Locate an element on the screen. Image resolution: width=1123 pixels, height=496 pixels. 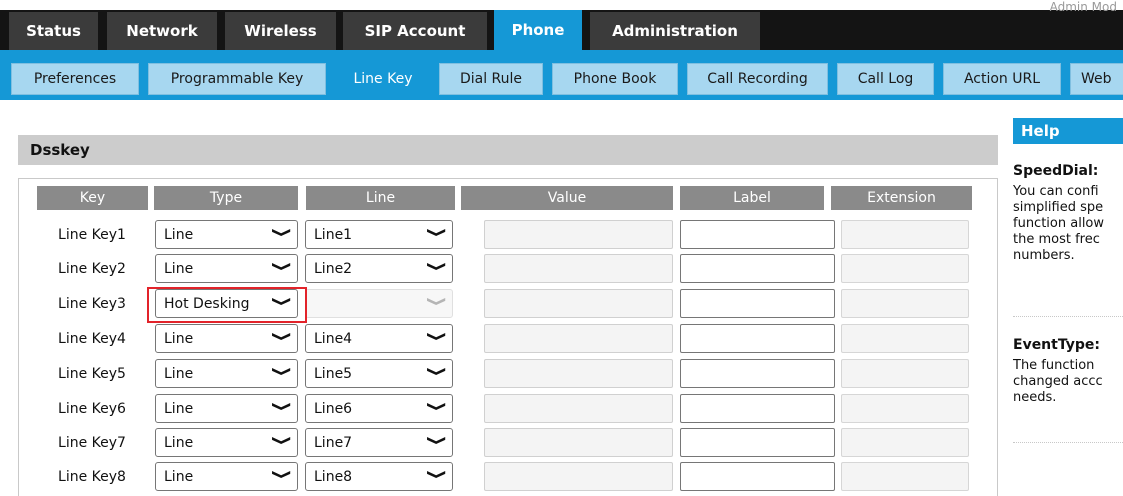
column-header-key: Key is located at coordinates (92, 198).